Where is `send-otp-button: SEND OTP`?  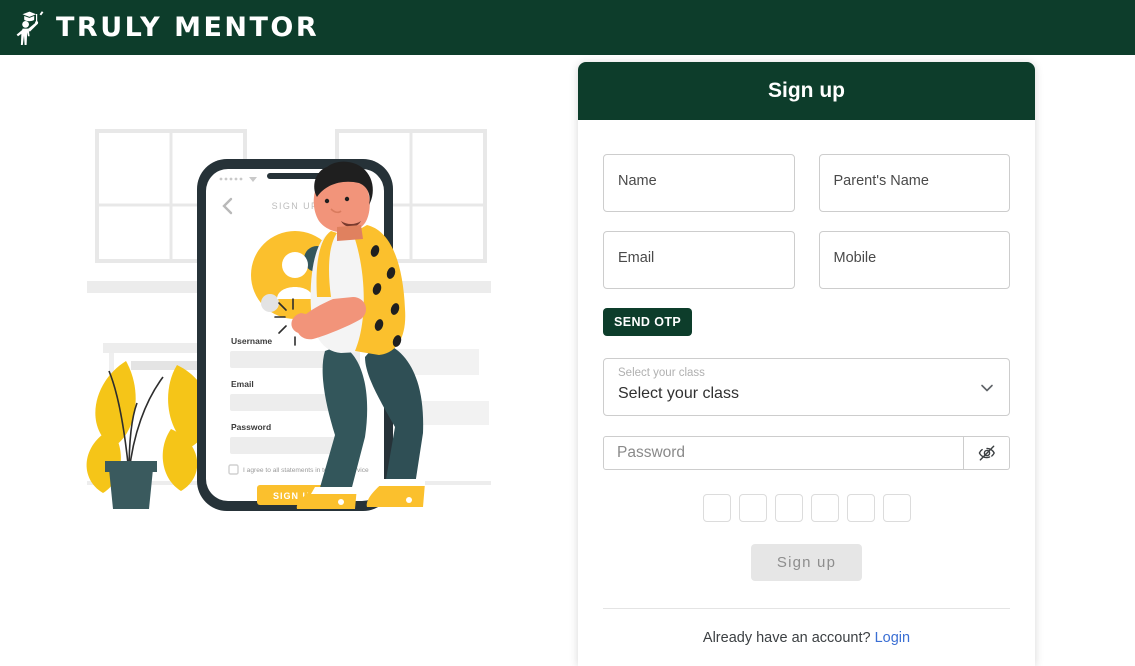
send-otp-button: SEND OTP is located at coordinates (648, 322).